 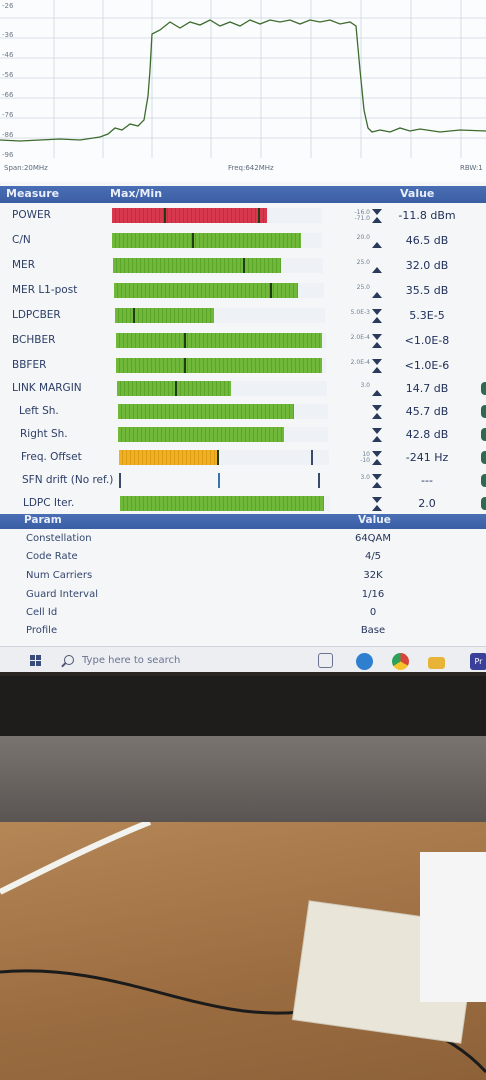 What do you see at coordinates (364, 661) in the screenshot?
I see `edge-icon` at bounding box center [364, 661].